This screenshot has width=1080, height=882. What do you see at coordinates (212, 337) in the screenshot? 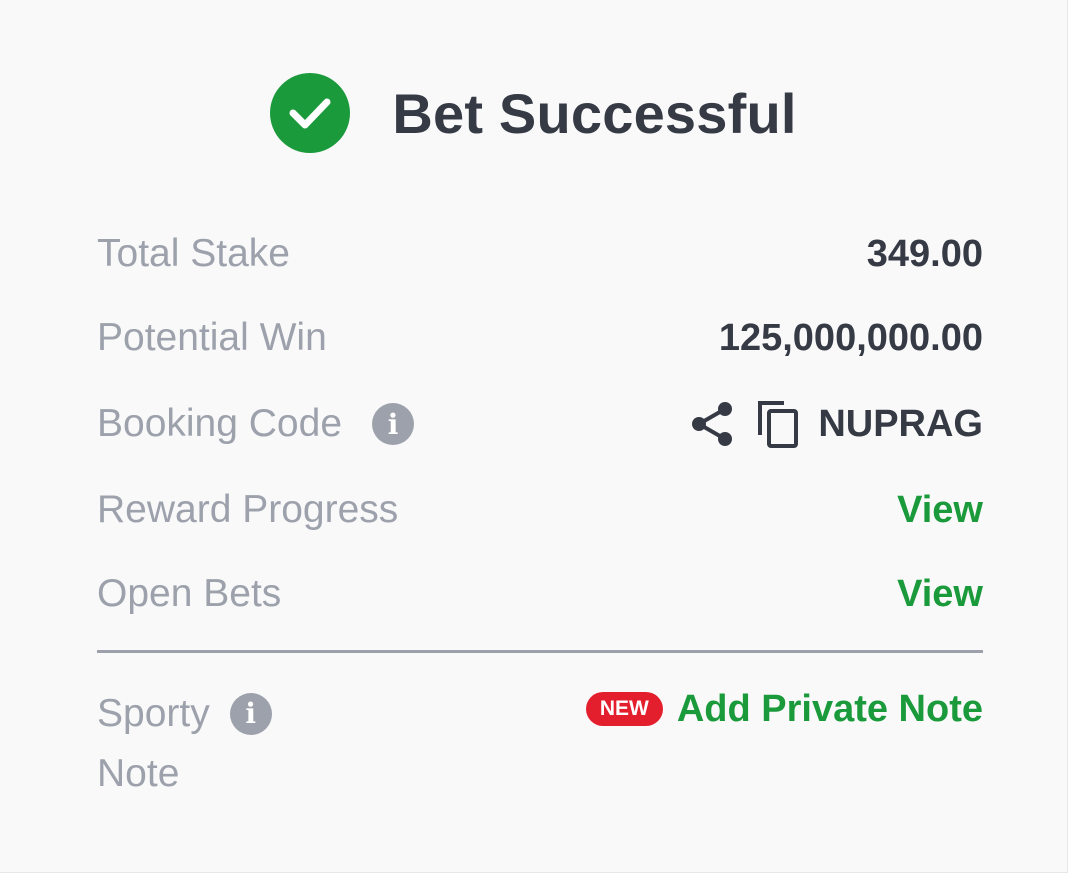
I see `potential-win-label: Potential Win` at bounding box center [212, 337].